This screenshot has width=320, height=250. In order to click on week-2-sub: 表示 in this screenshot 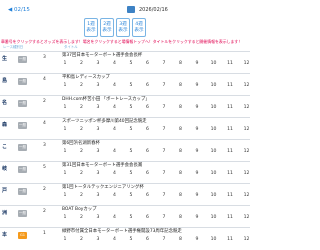, I will do `click(107, 30)`.